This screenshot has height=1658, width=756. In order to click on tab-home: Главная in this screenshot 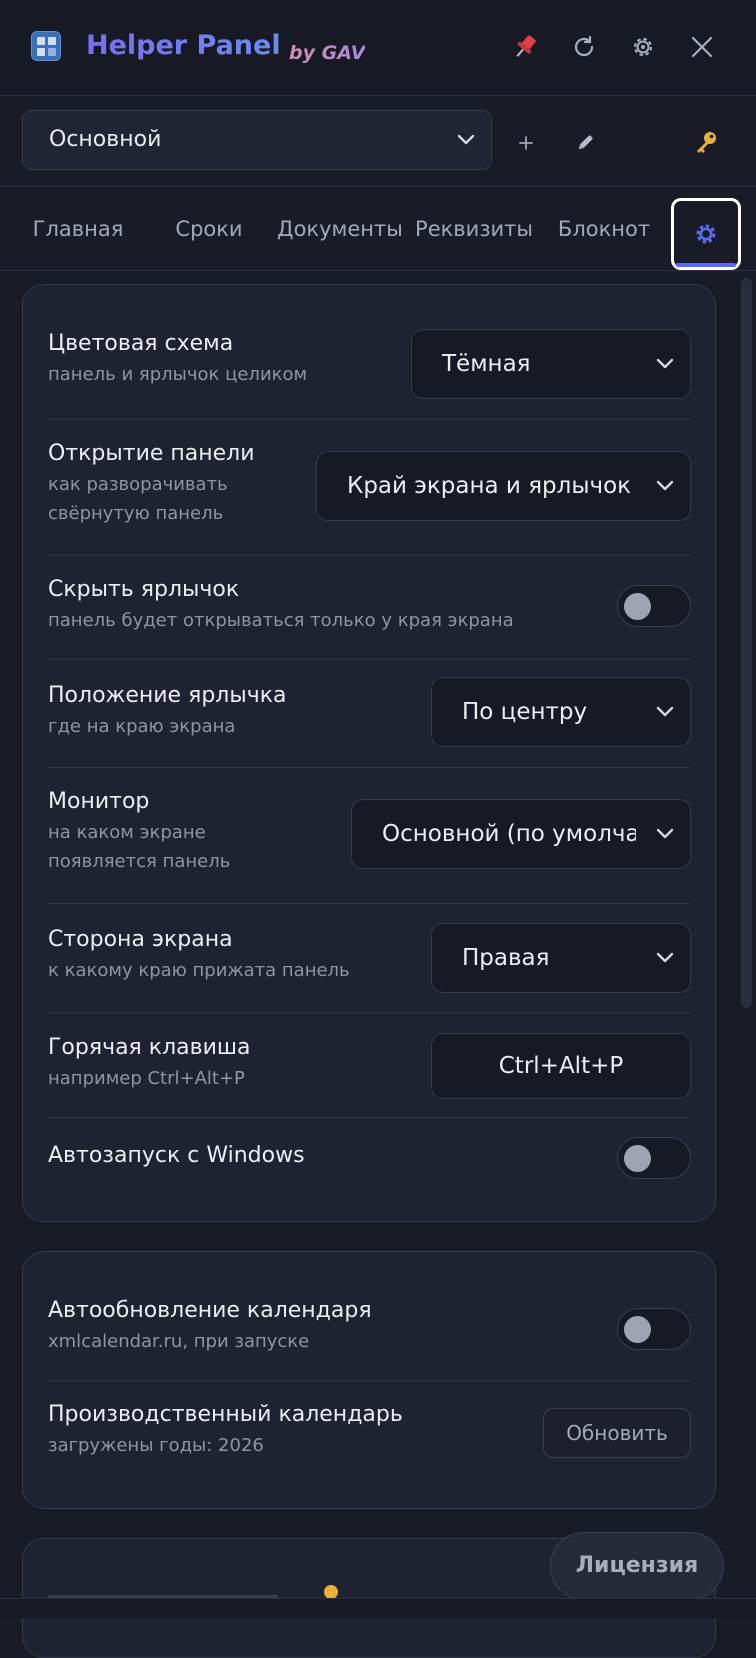, I will do `click(78, 229)`.